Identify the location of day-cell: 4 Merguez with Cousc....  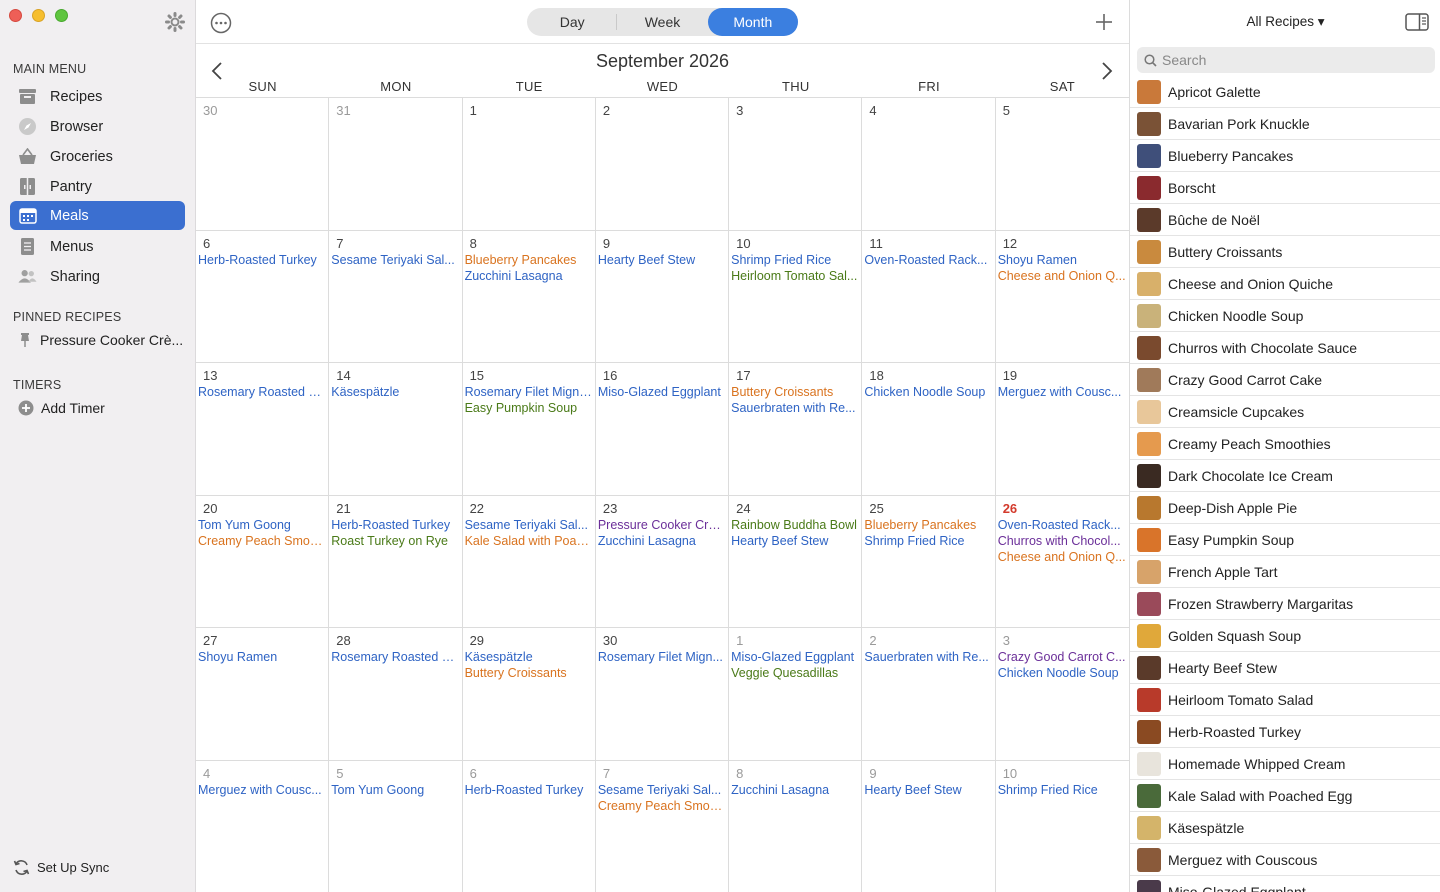
(263, 826).